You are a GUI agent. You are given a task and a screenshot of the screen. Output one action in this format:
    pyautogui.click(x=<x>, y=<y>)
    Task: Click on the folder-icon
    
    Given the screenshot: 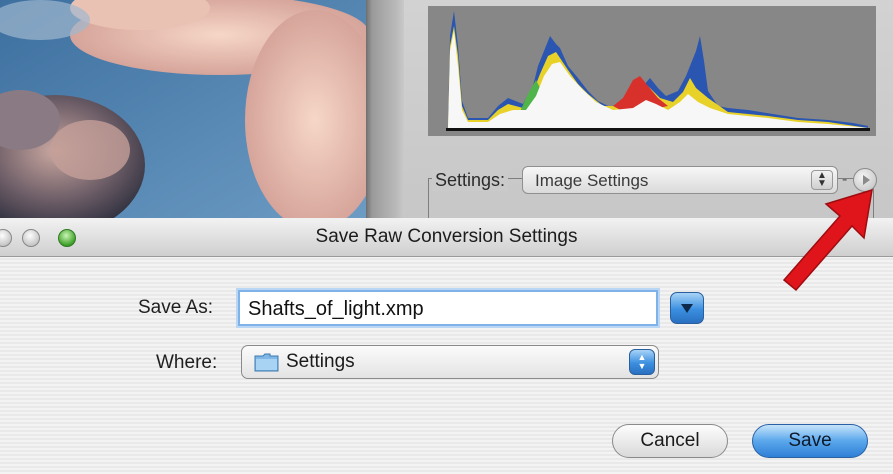 What is the action you would take?
    pyautogui.click(x=266, y=362)
    